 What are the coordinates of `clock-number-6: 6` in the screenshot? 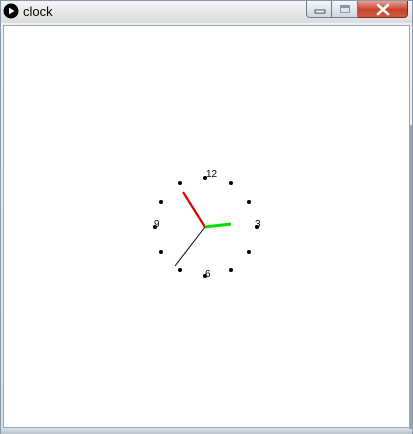 It's located at (208, 274).